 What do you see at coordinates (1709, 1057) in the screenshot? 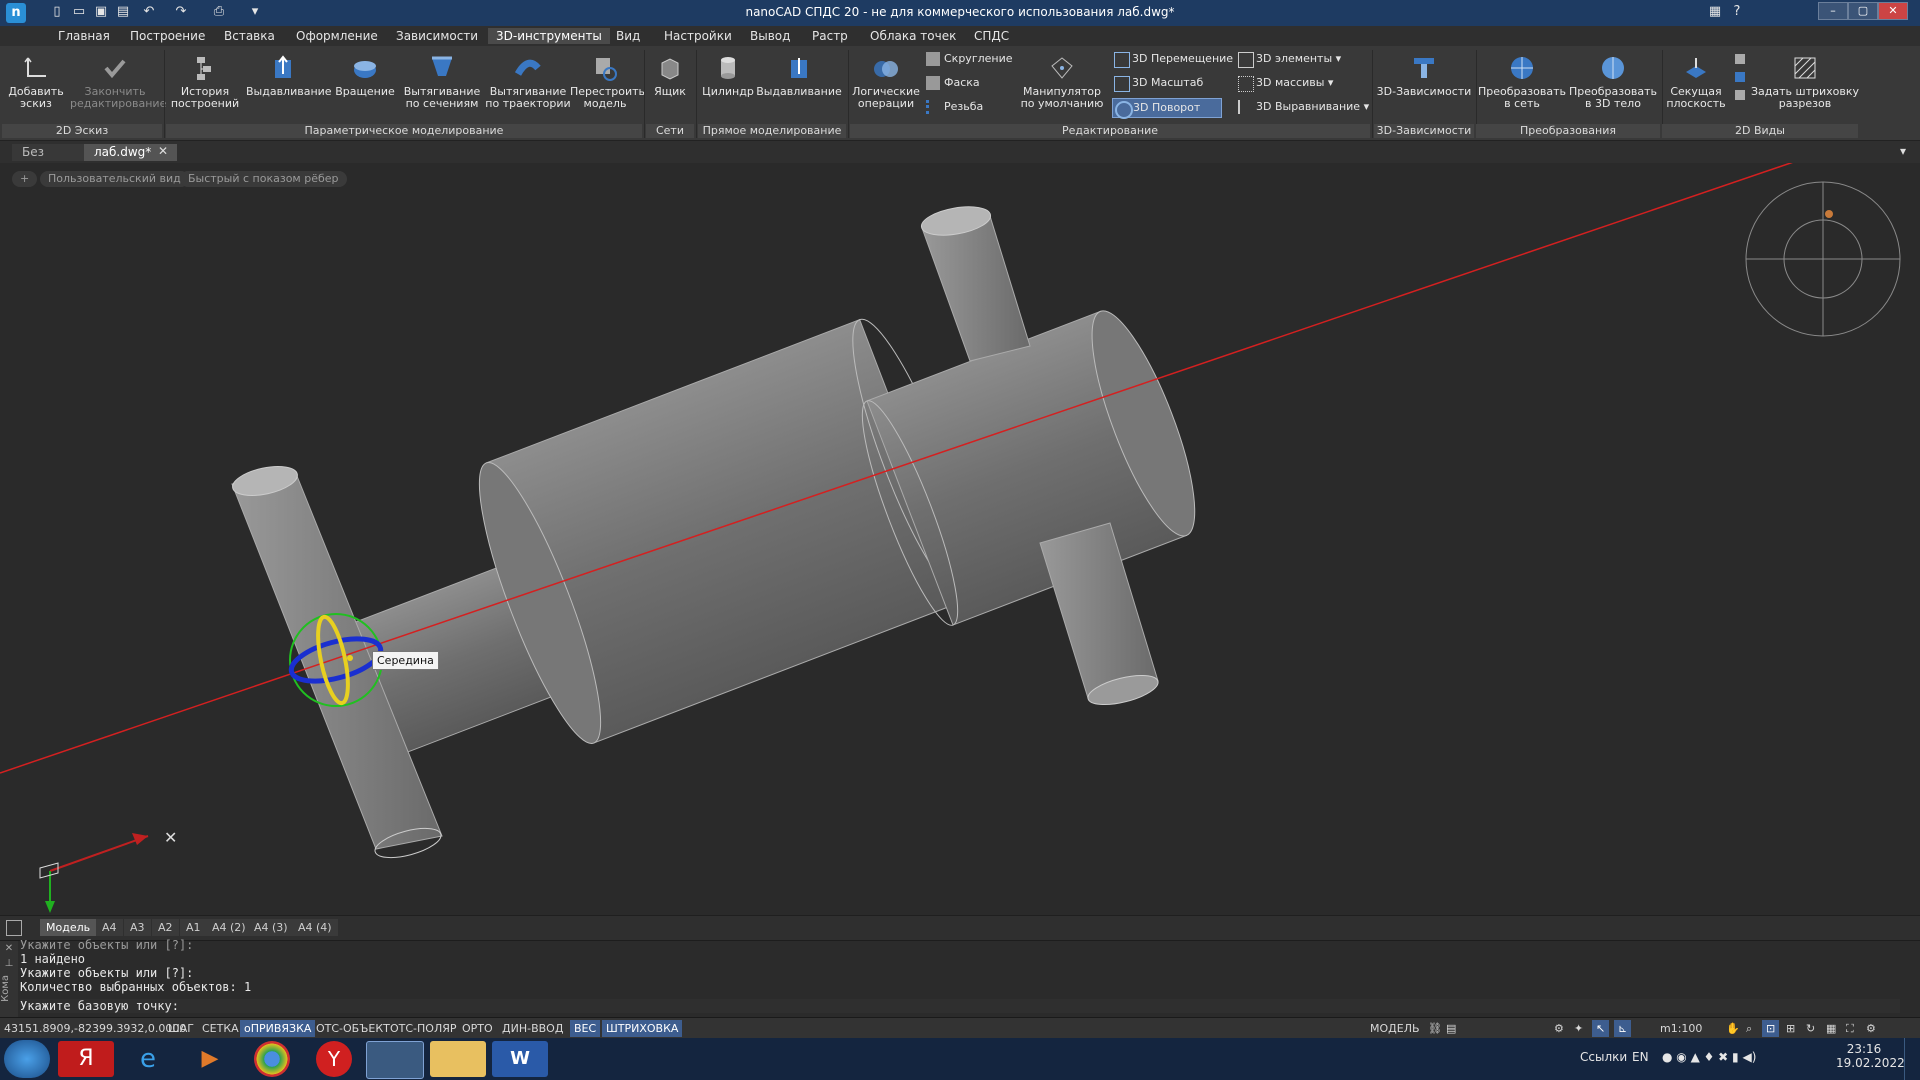
I see `tray-icons: ● ◉ ▲ ♦ ✖ ▮ ◀)` at bounding box center [1709, 1057].